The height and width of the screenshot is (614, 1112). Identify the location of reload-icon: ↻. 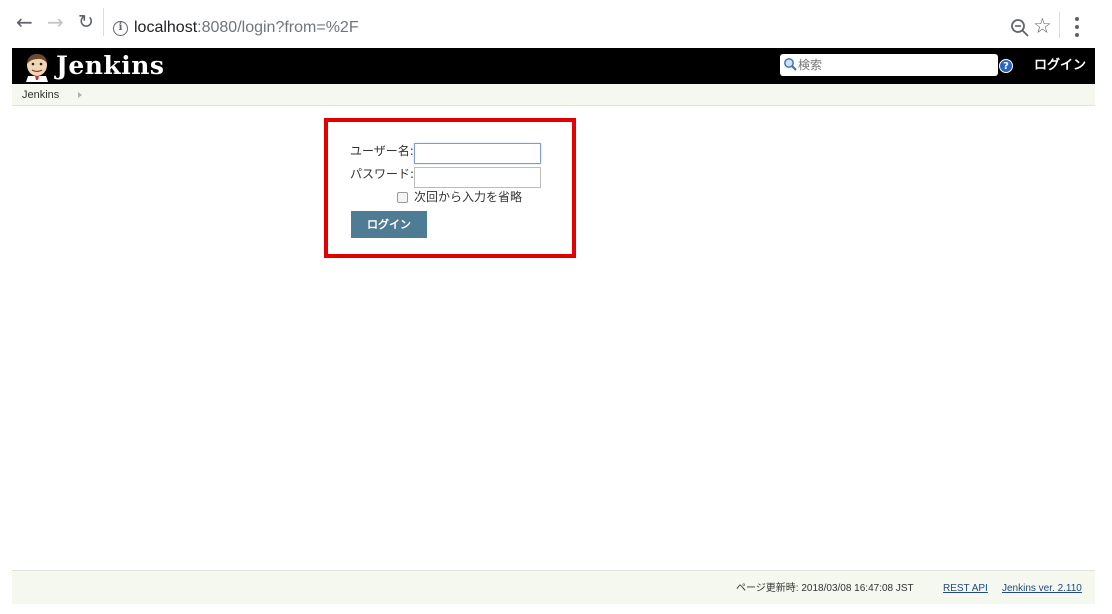
(86, 22).